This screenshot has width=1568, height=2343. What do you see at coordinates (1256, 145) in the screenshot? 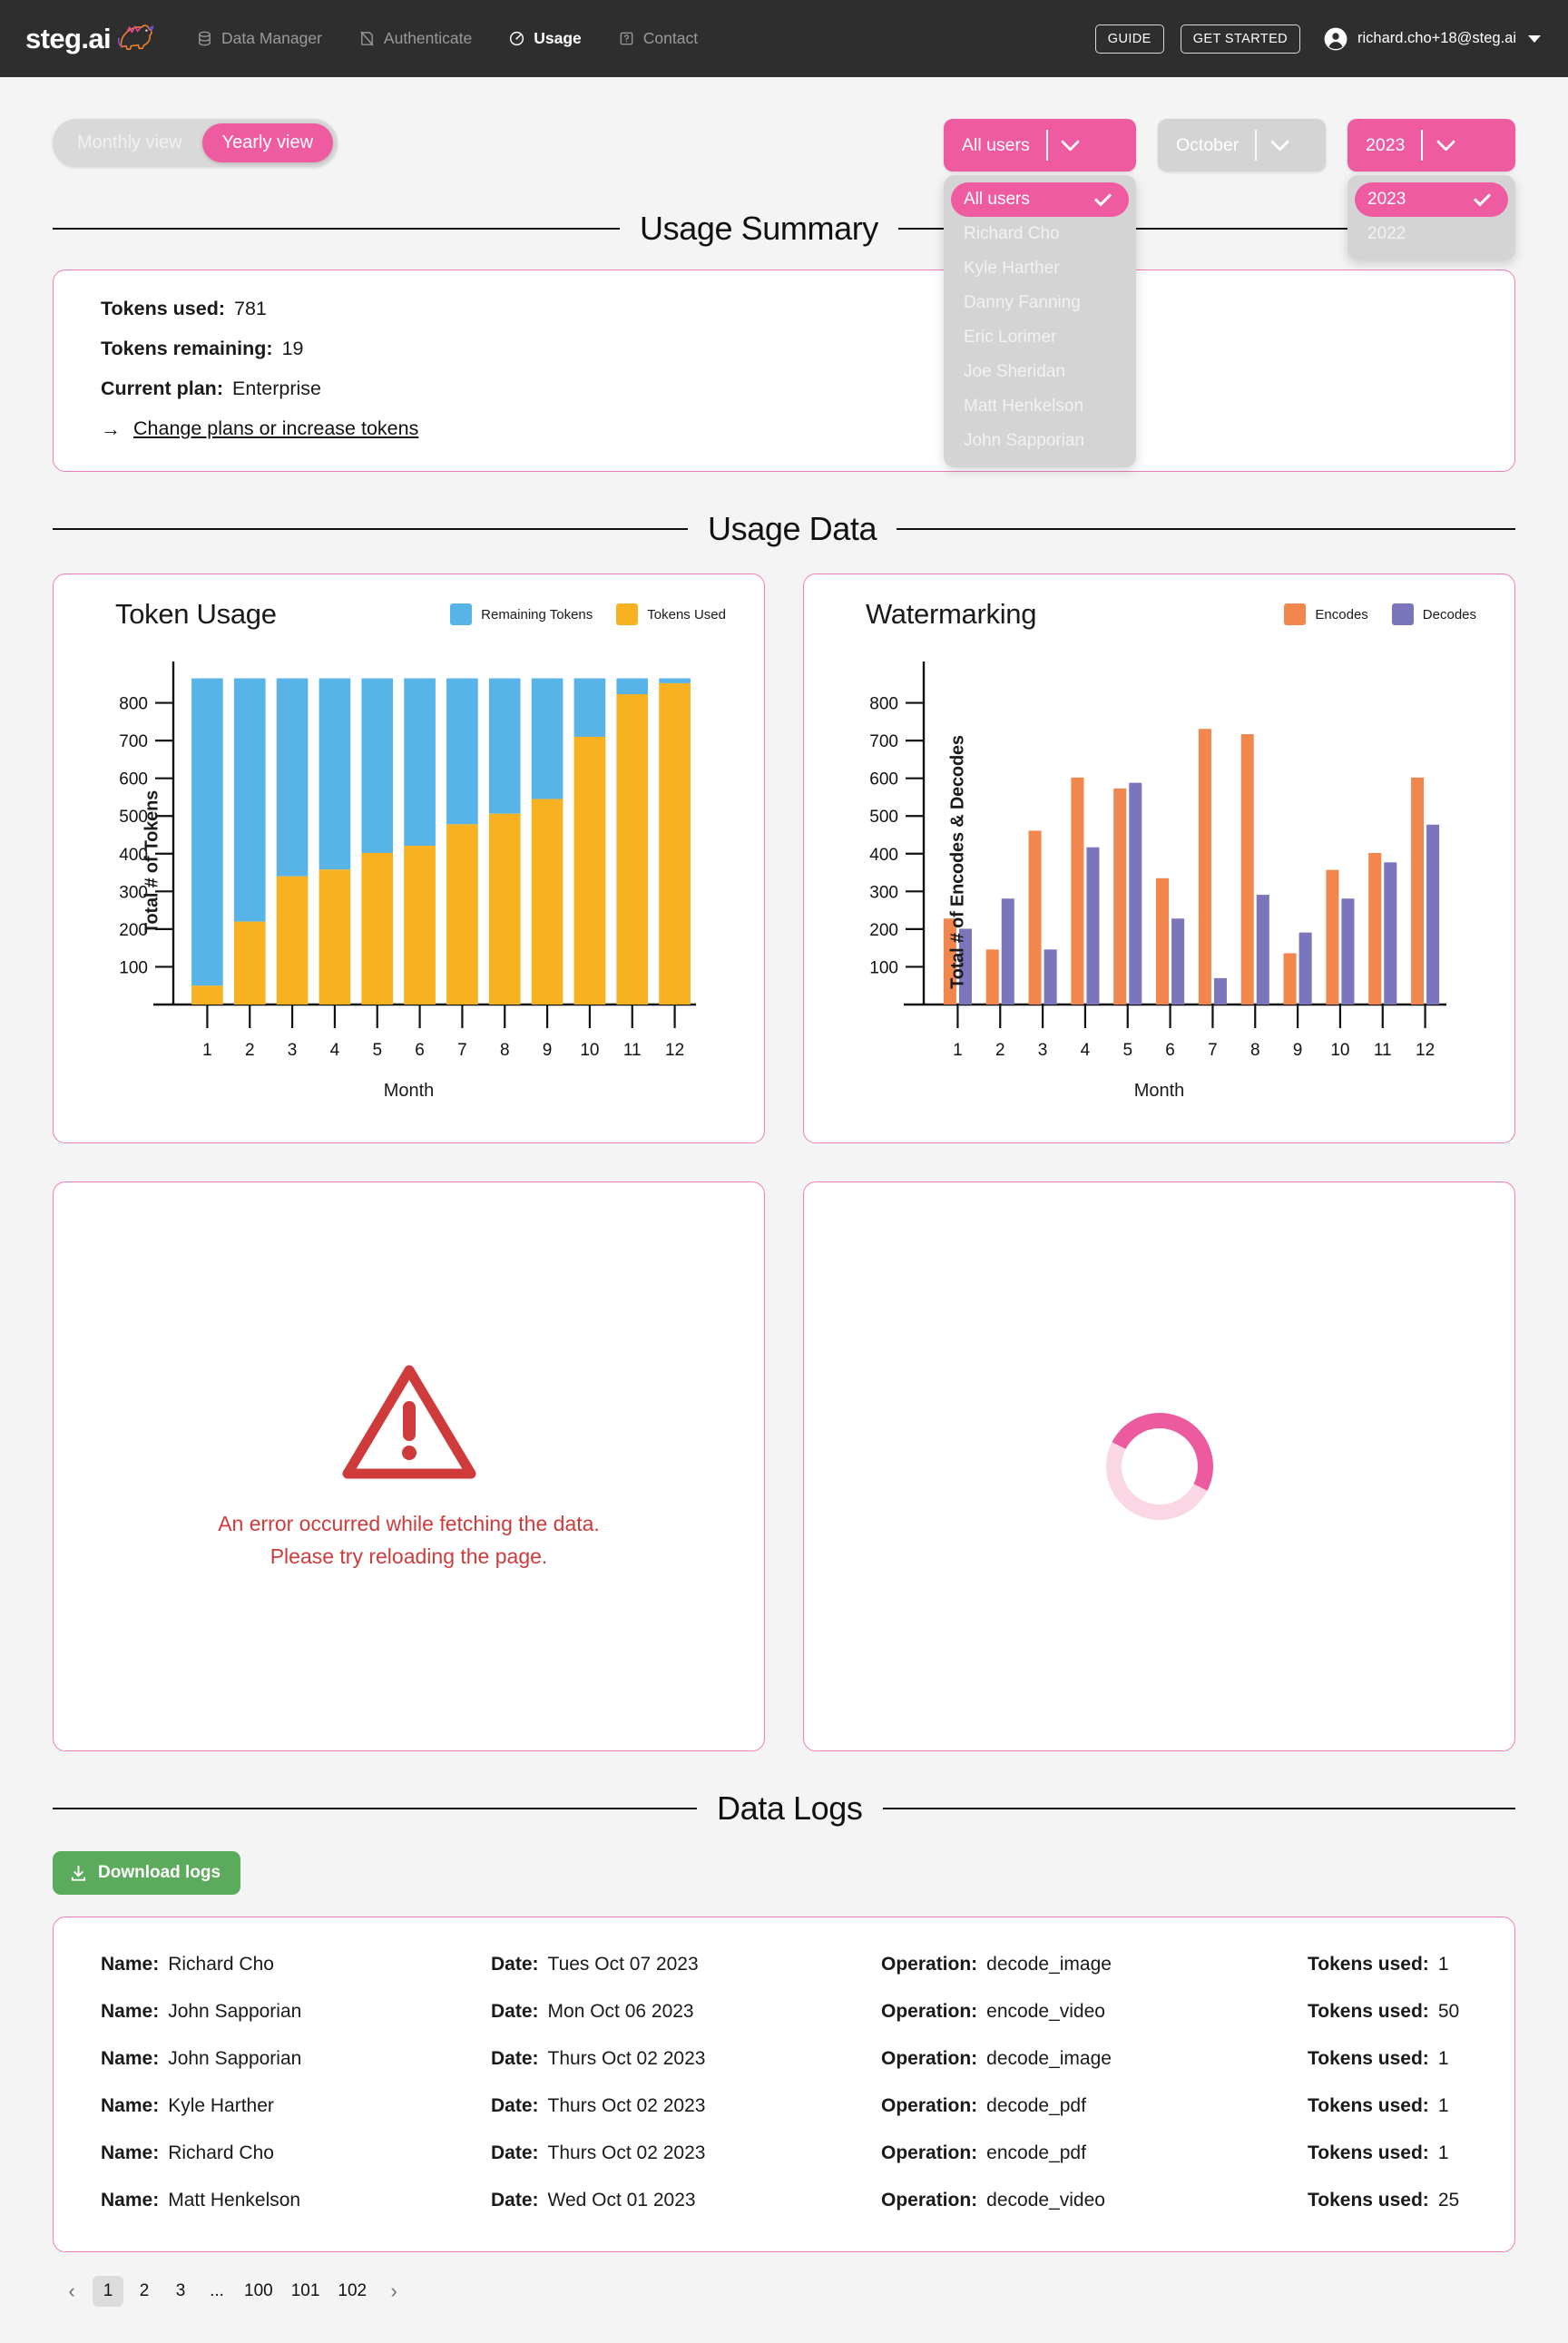
I see `select-divider` at bounding box center [1256, 145].